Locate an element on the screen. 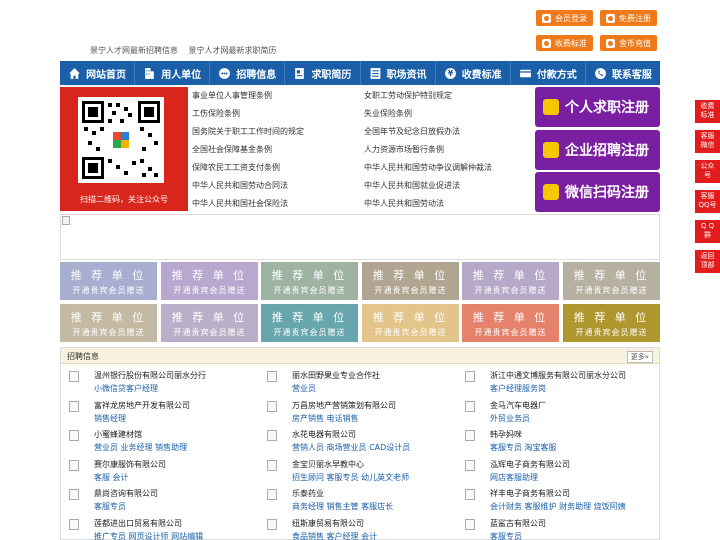 The width and height of the screenshot is (720, 540). law-link: 中华人民共和国劳动争议调解仲裁法 is located at coordinates (428, 167).